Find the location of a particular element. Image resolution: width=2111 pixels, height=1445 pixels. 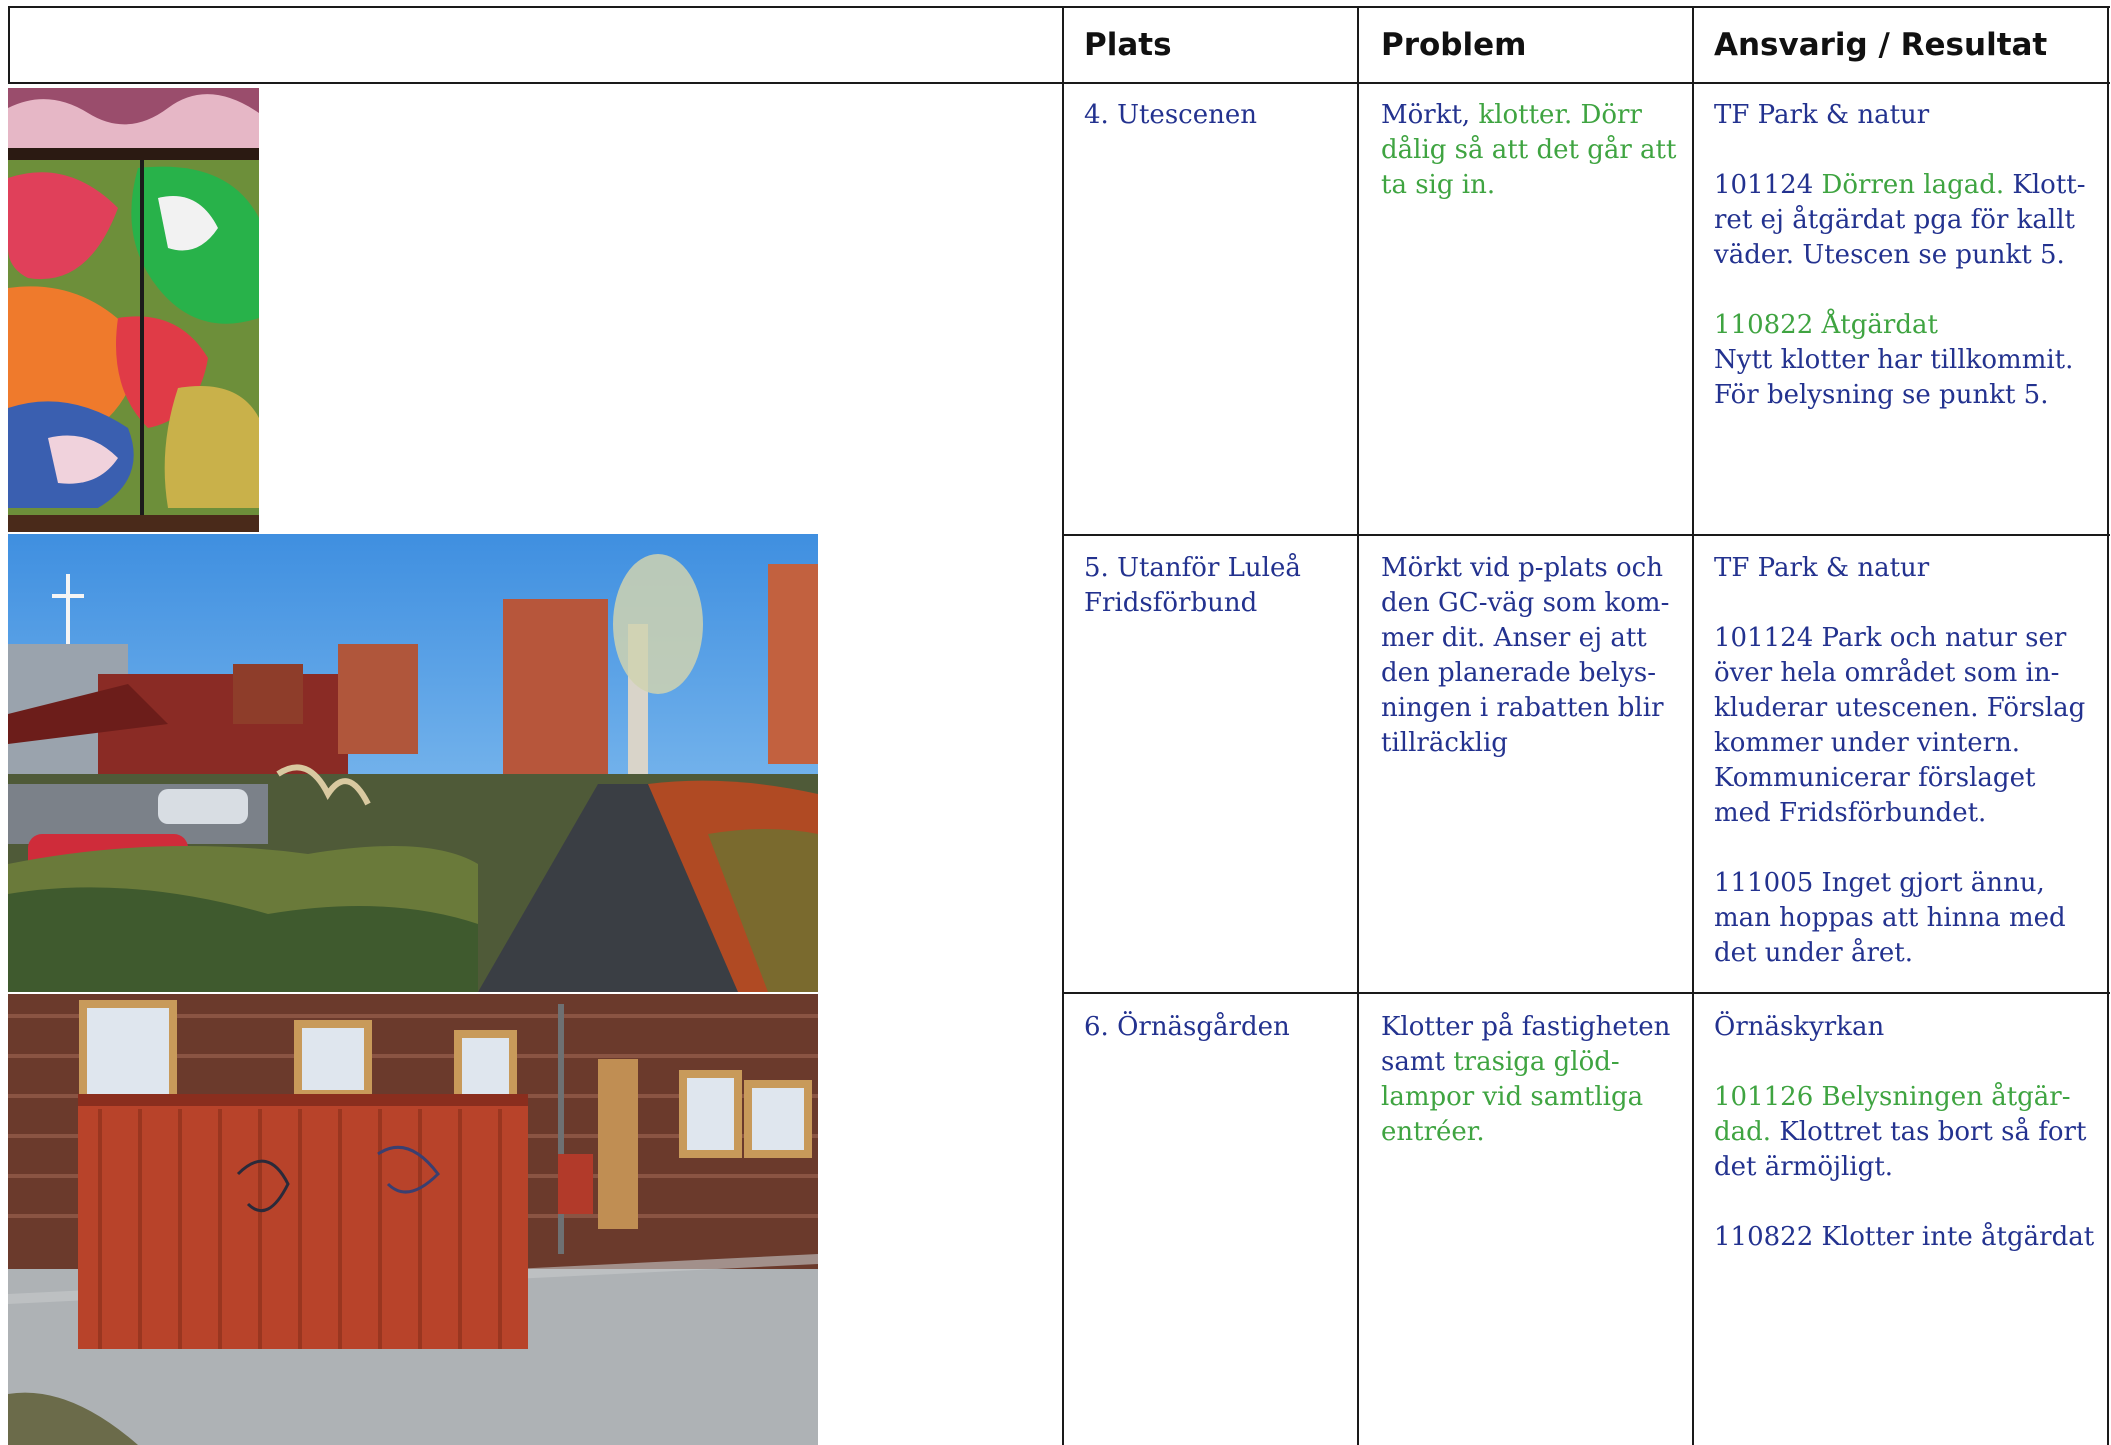

header-problem: Problem is located at coordinates (1531, 45).